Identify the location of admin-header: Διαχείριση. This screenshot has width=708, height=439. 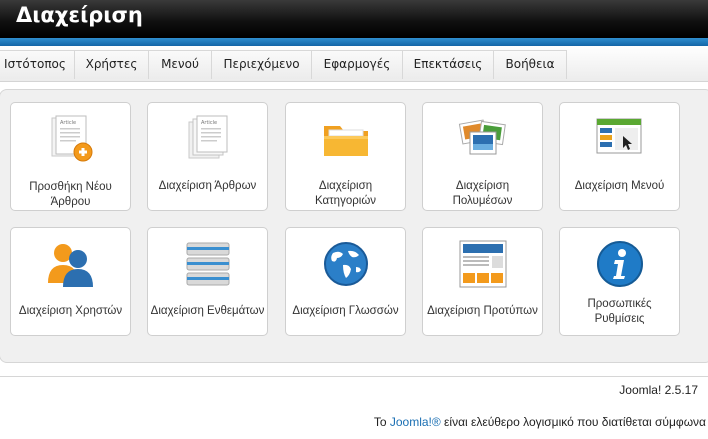
(354, 19).